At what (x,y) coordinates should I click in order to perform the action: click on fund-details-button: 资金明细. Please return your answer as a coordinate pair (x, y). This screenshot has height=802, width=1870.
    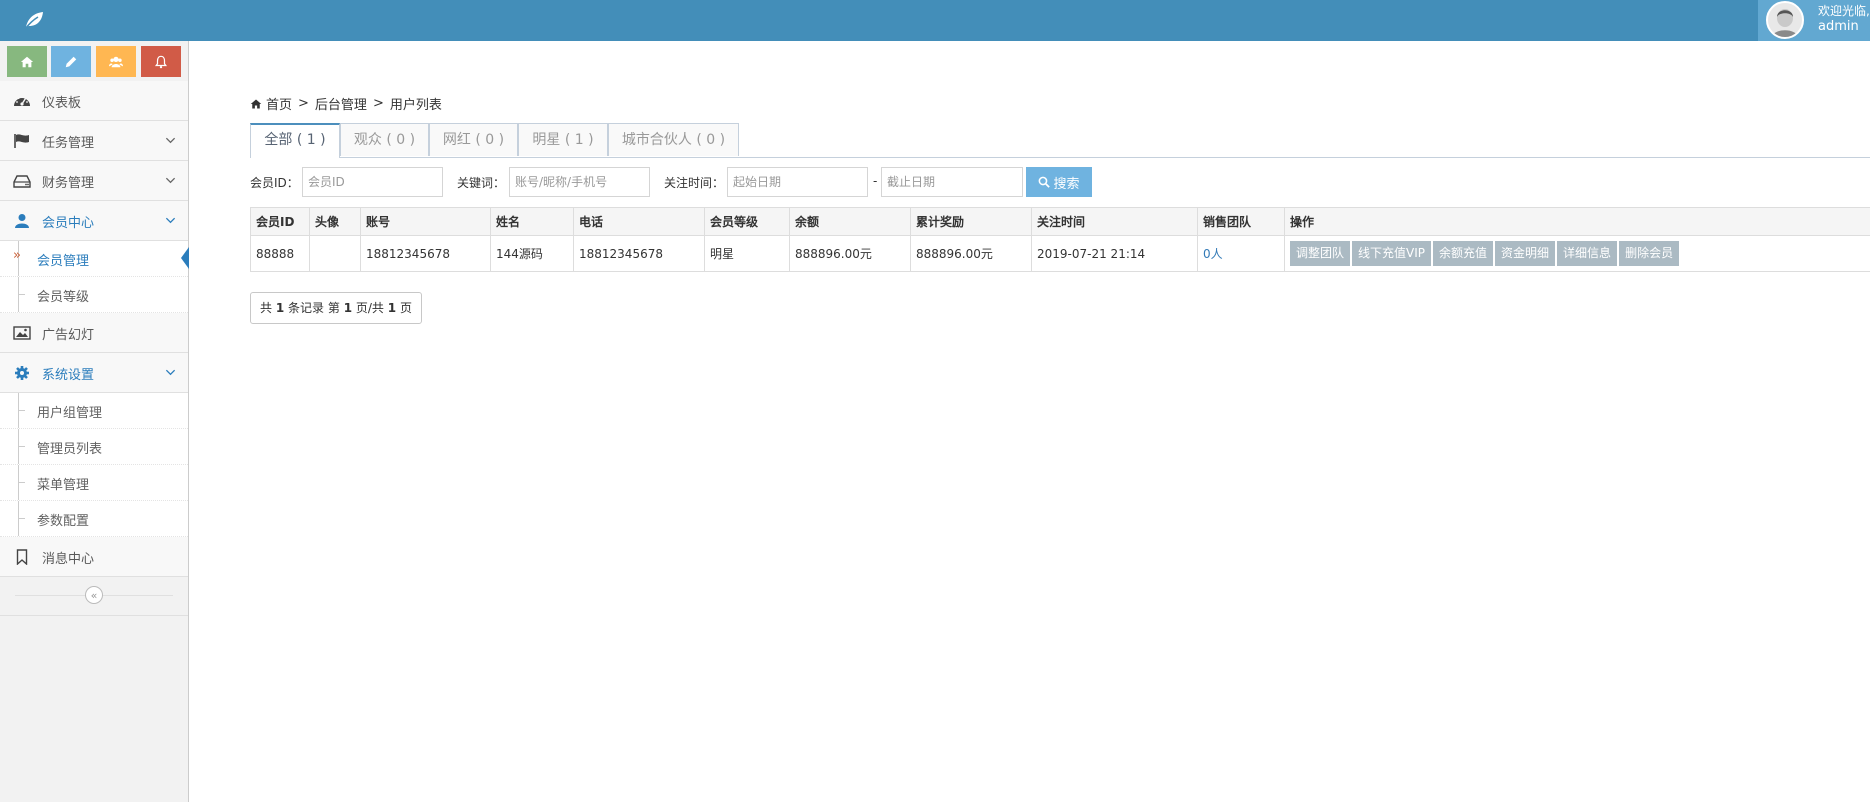
    Looking at the image, I should click on (1525, 253).